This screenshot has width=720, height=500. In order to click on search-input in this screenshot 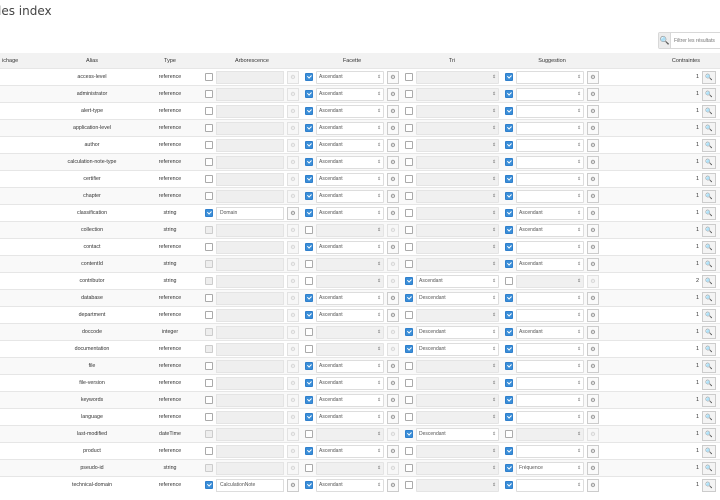, I will do `click(695, 40)`.